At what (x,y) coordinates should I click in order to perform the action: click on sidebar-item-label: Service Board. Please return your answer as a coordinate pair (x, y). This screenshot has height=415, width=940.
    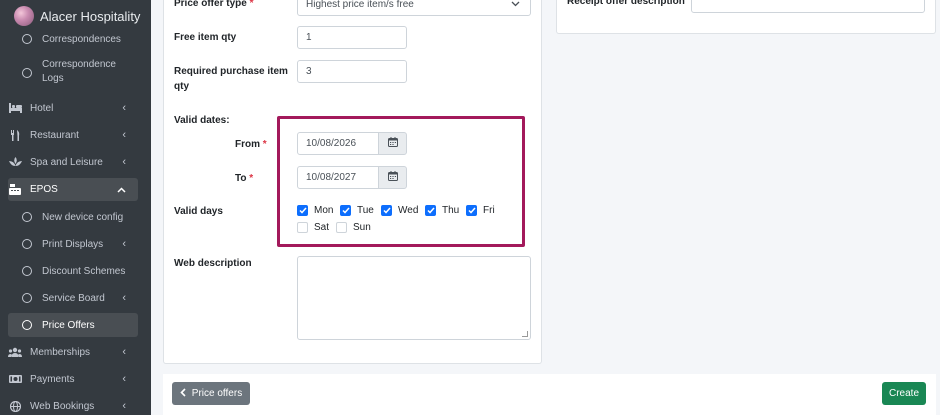
    Looking at the image, I should click on (73, 298).